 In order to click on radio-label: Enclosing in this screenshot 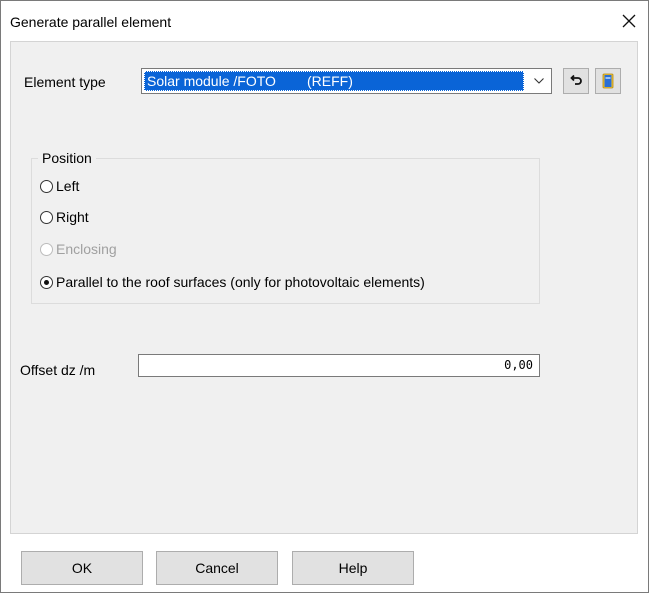, I will do `click(86, 249)`.